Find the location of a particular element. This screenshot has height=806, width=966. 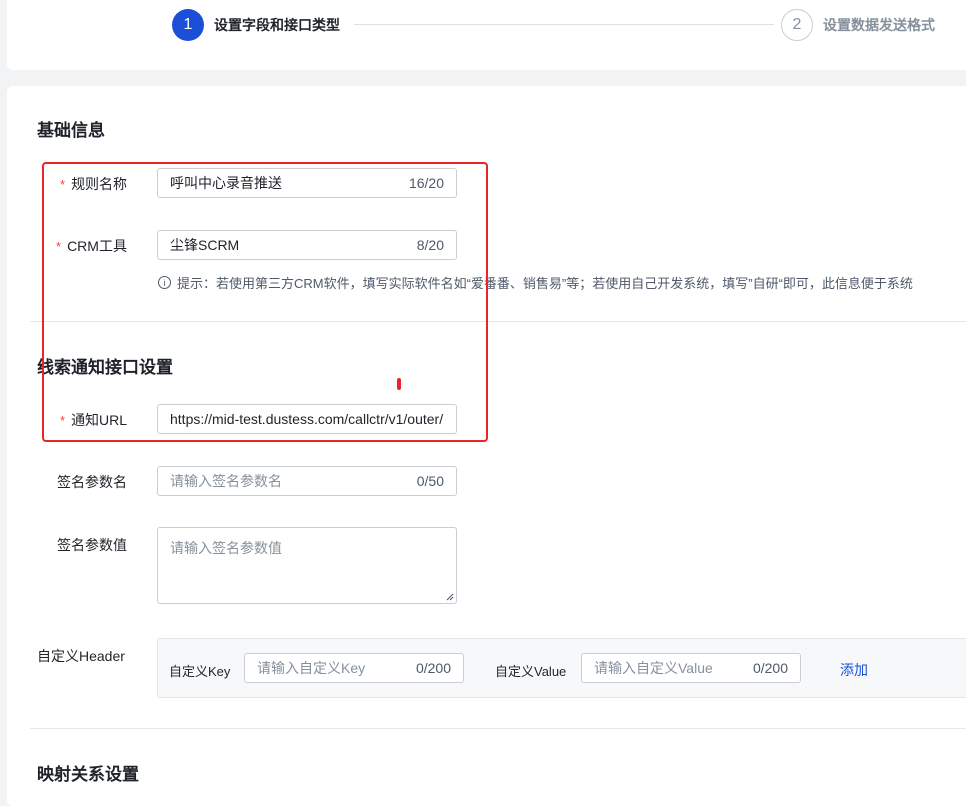

sign-name-counter: 0/50 is located at coordinates (430, 481).